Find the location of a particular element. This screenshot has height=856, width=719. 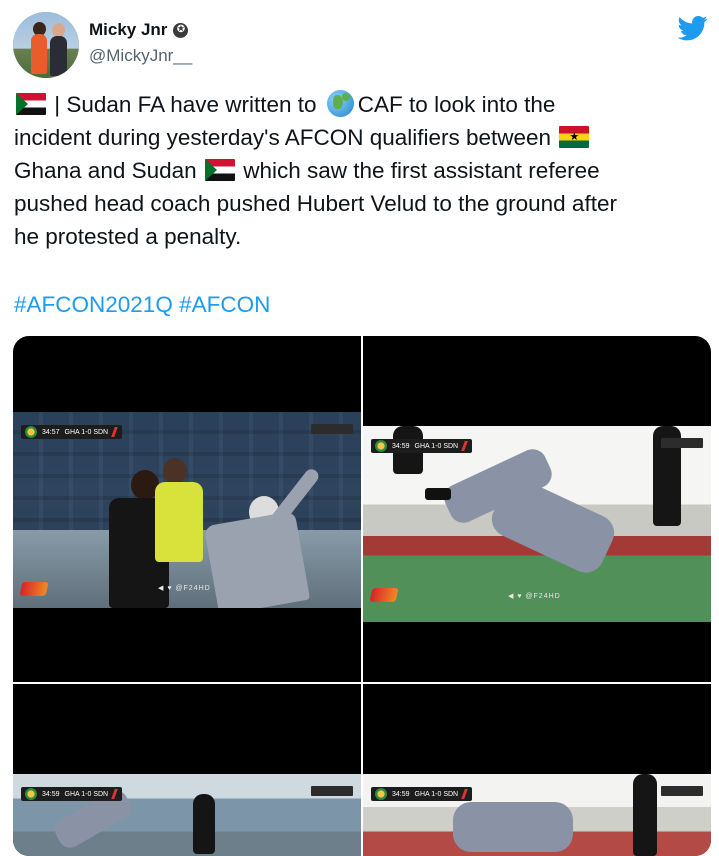

display-name: Micky Jnr is located at coordinates (128, 30).